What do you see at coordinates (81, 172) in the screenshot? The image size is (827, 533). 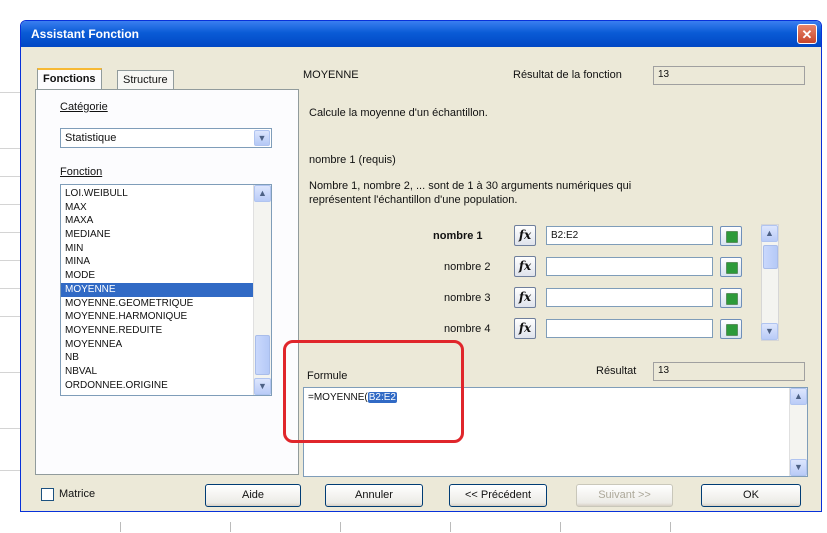 I see `function-list-label: Fonction` at bounding box center [81, 172].